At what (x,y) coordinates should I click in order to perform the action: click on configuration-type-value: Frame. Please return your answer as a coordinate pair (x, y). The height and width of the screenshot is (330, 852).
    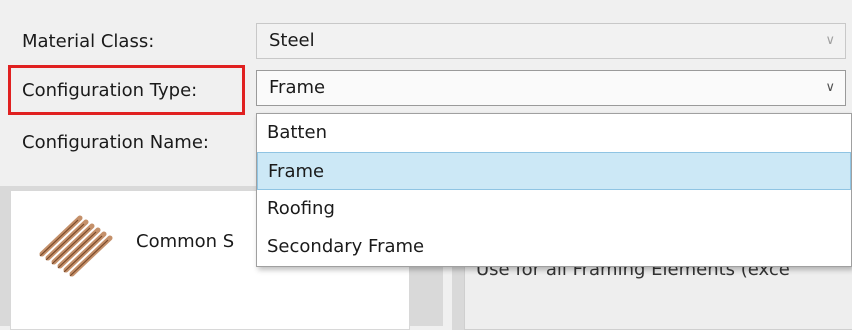
    Looking at the image, I should click on (297, 87).